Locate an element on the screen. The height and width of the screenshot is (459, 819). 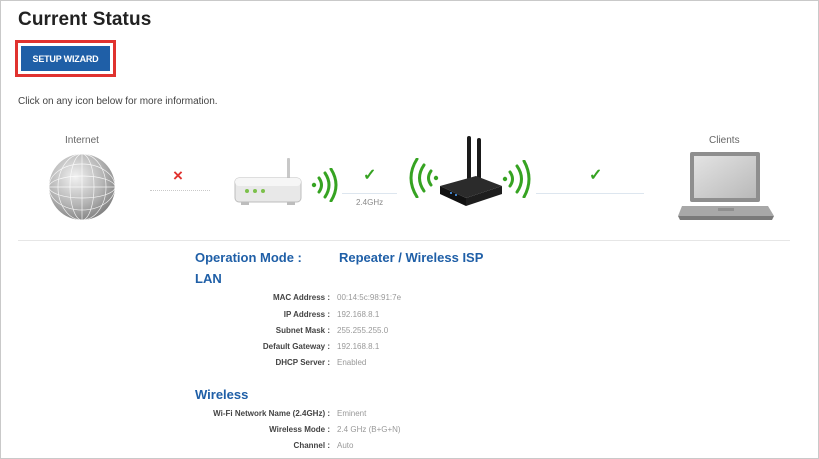
internet-link-line is located at coordinates (180, 190).